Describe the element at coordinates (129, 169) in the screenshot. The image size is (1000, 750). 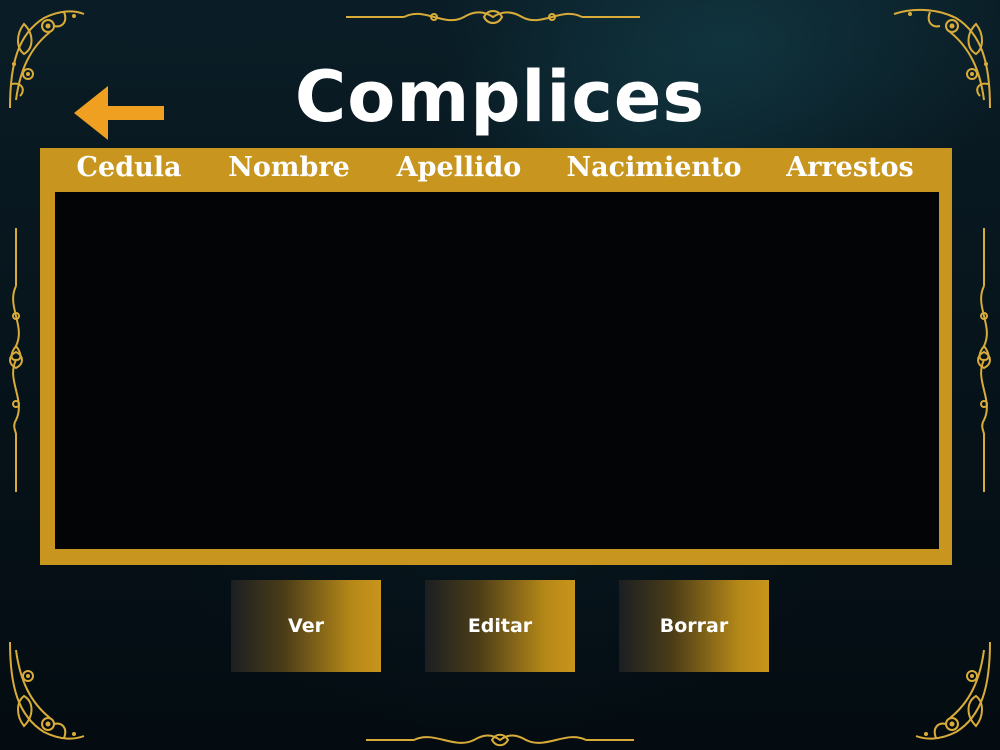
I see `column-header-cedula: Cedula` at that location.